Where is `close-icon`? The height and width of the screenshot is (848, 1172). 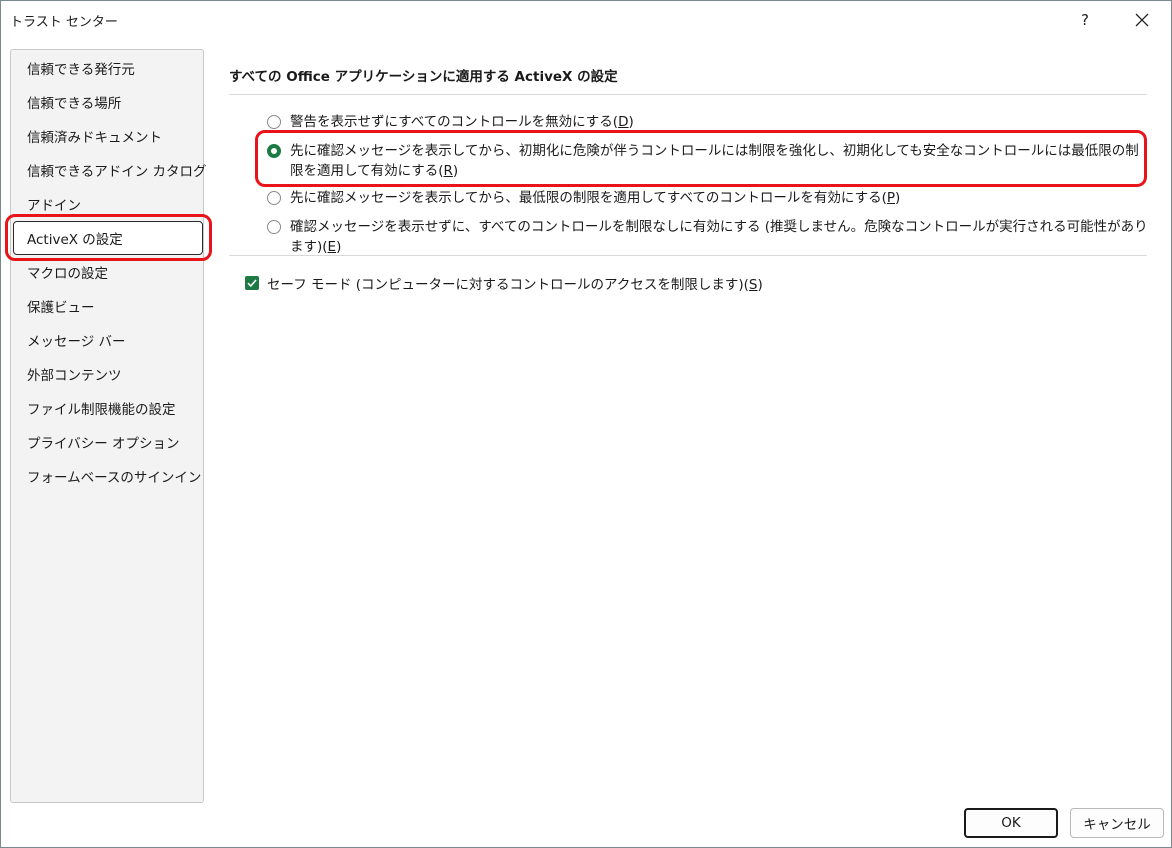 close-icon is located at coordinates (1142, 20).